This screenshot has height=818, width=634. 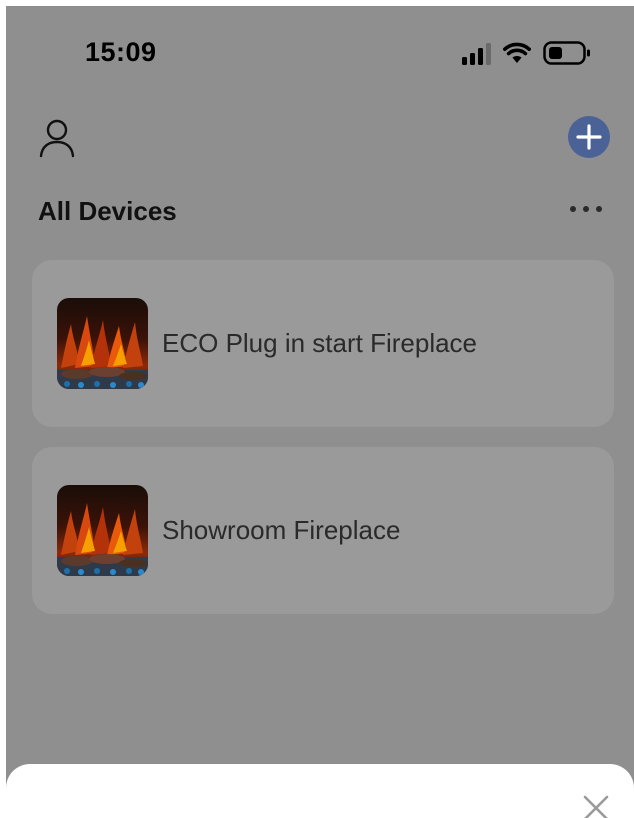 What do you see at coordinates (281, 530) in the screenshot?
I see `device-name: Showroom Fireplace` at bounding box center [281, 530].